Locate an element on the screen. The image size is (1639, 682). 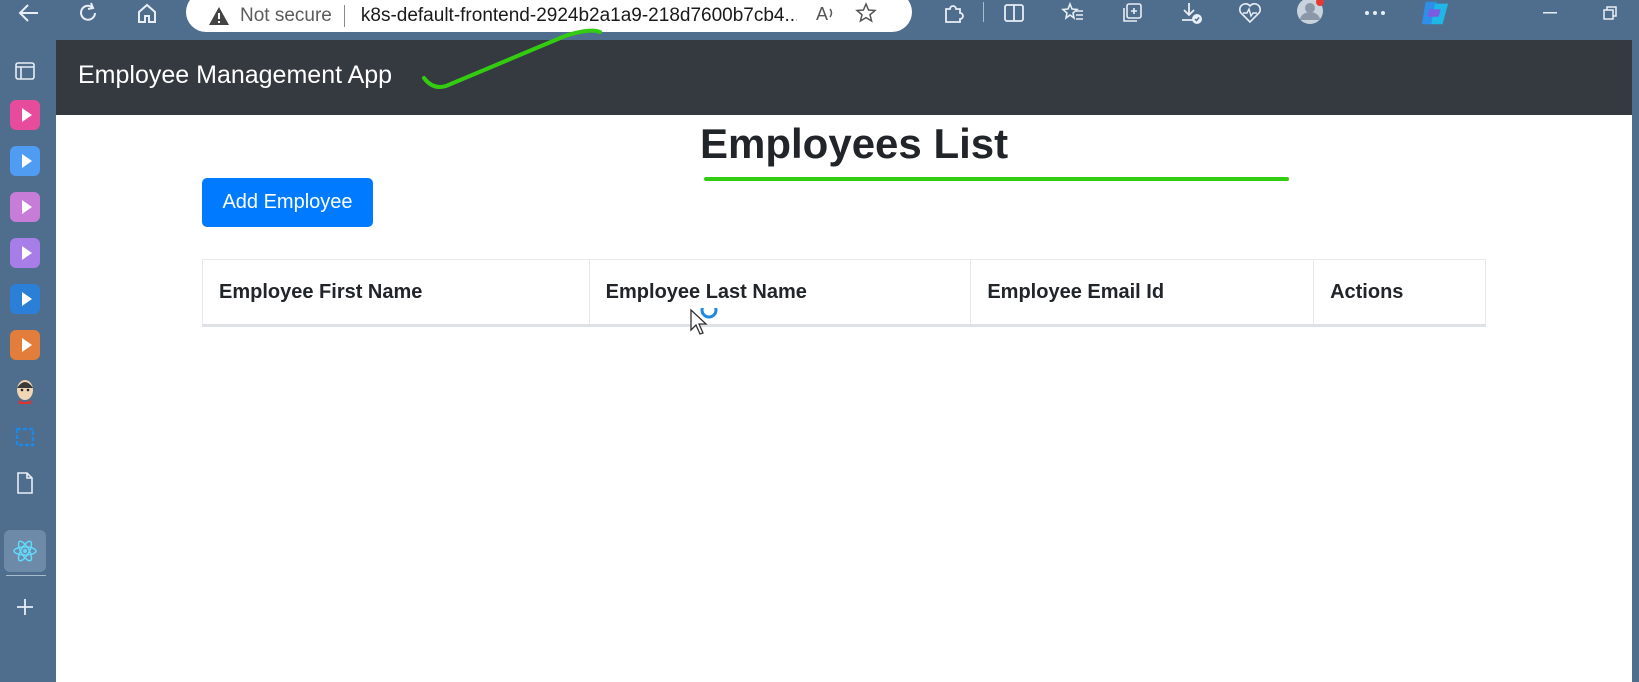
security-label: Not secure is located at coordinates (286, 16).